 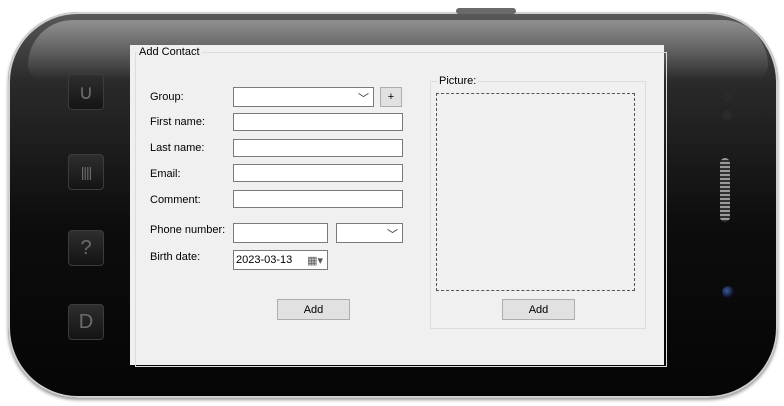 I want to click on hardware-button-help: ?, so click(x=86, y=248).